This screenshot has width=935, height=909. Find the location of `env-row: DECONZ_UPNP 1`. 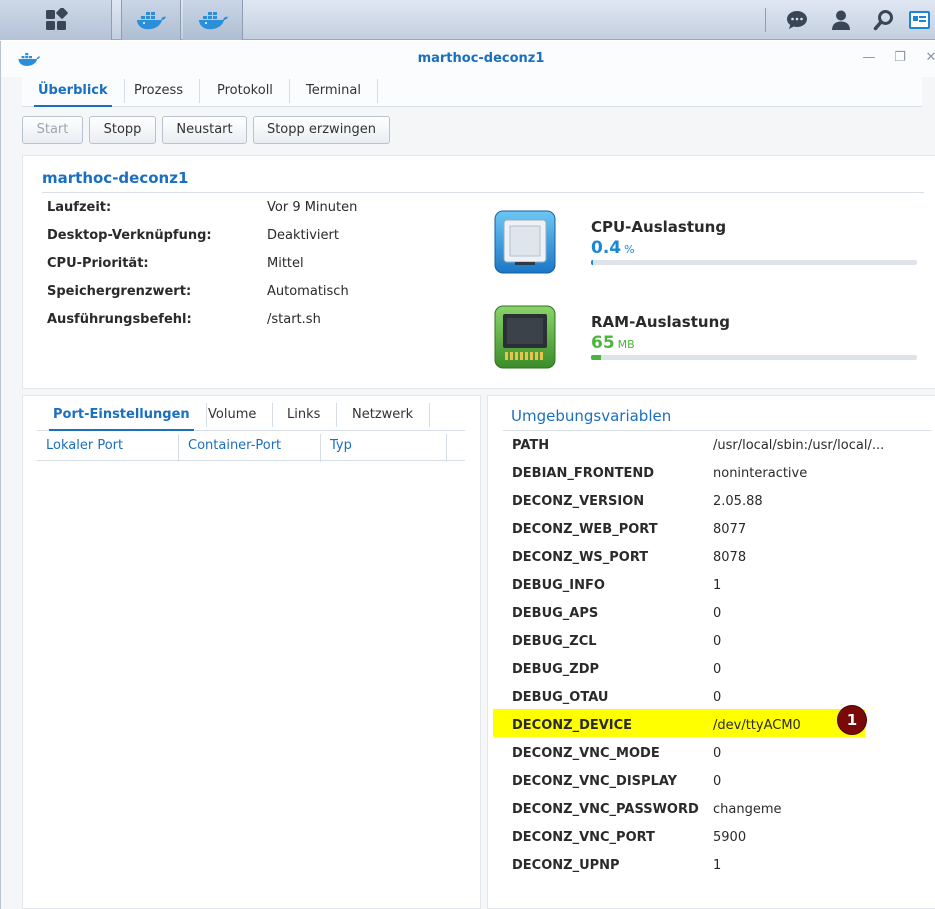

env-row: DECONZ_UPNP 1 is located at coordinates (718, 867).